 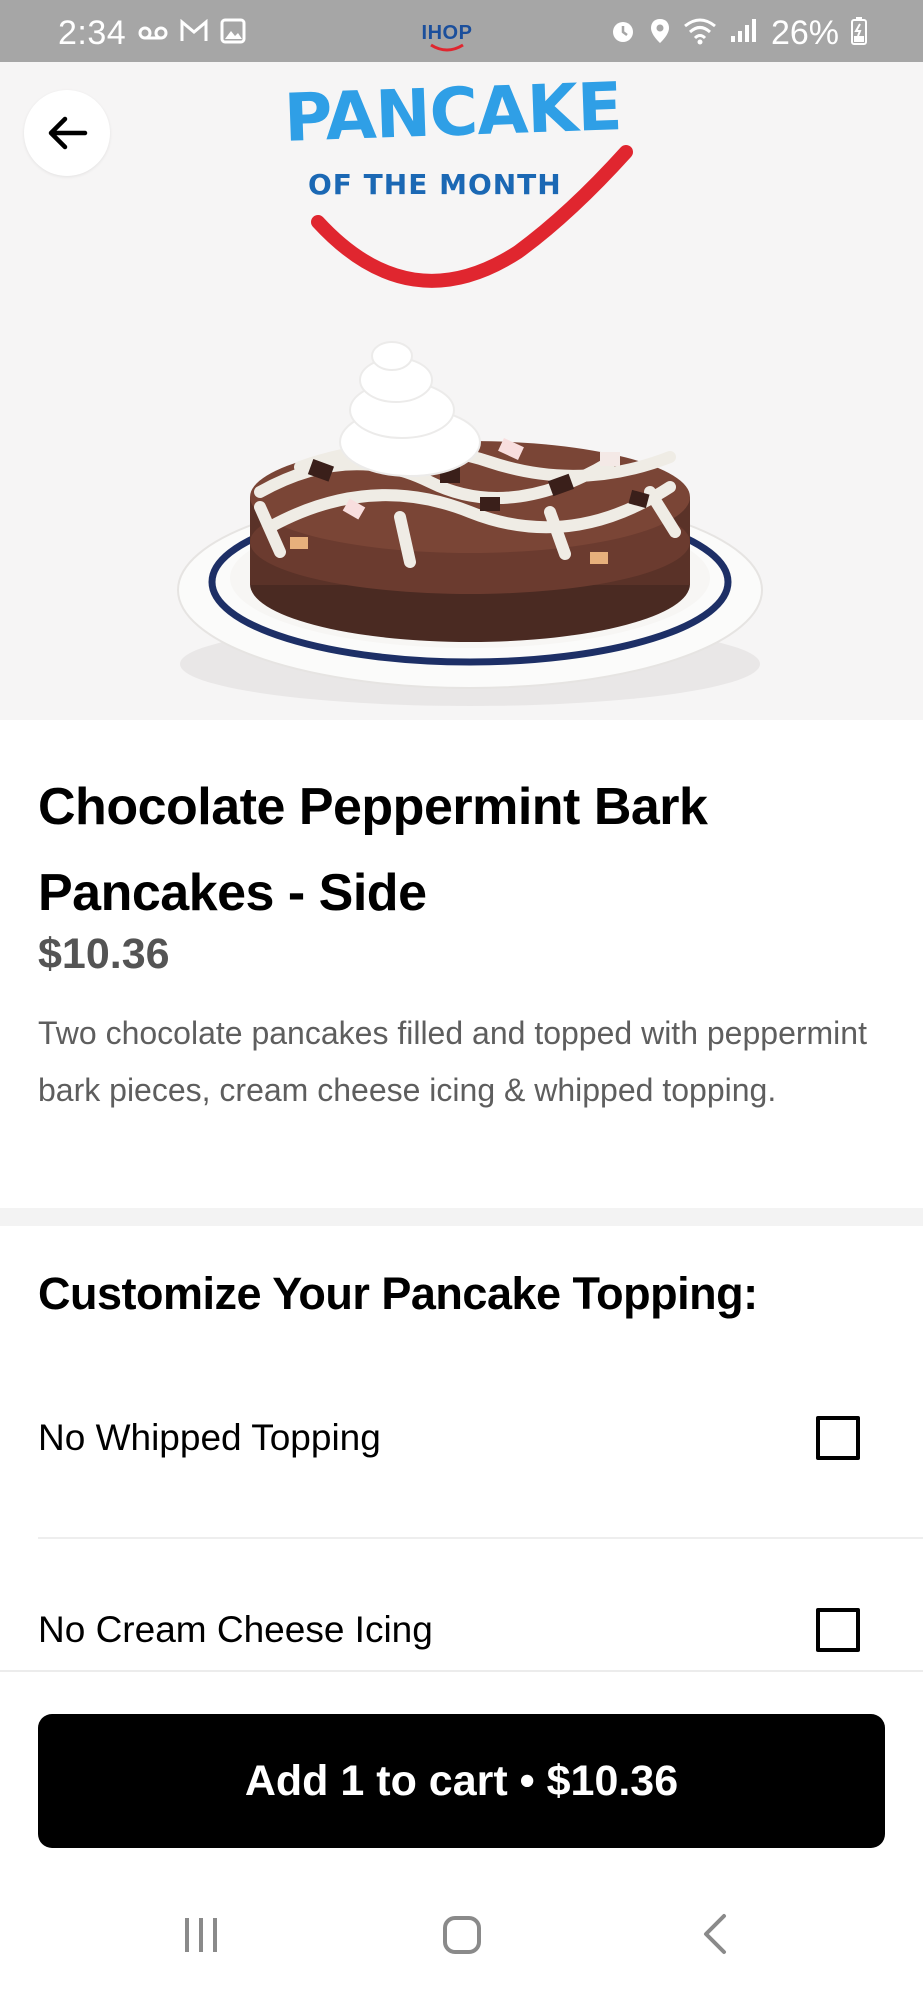 I want to click on wifi-icon, so click(x=700, y=33).